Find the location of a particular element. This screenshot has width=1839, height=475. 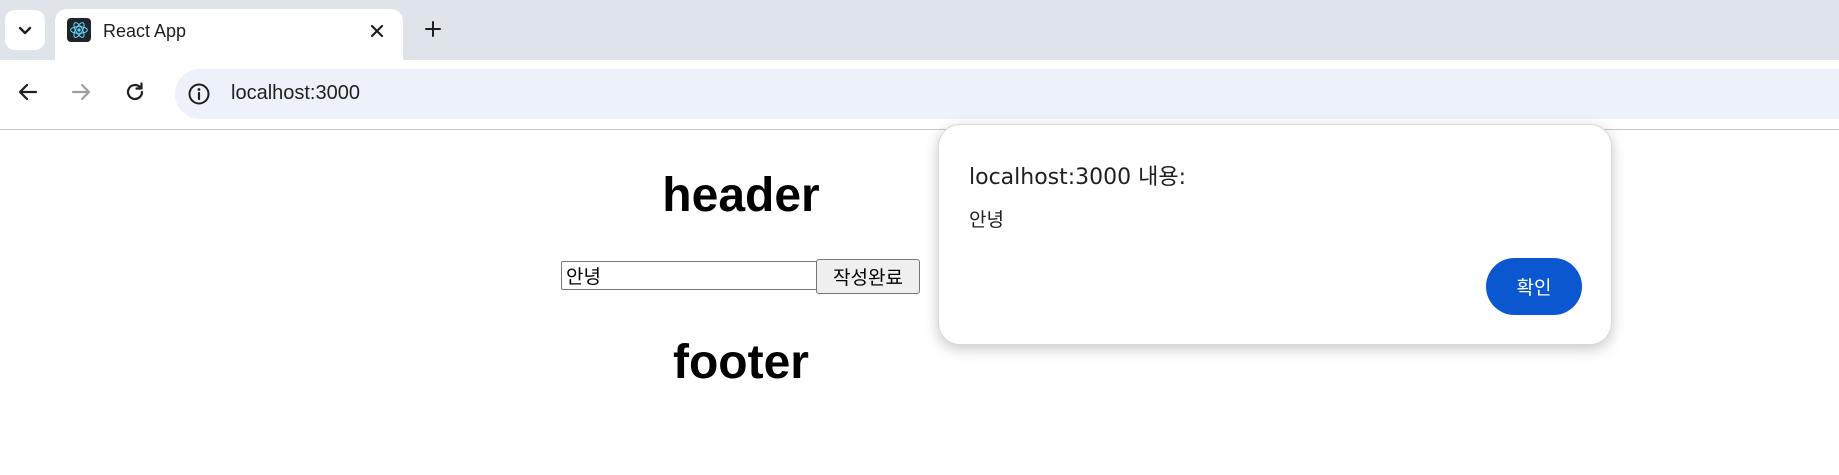

back-button is located at coordinates (28, 92).